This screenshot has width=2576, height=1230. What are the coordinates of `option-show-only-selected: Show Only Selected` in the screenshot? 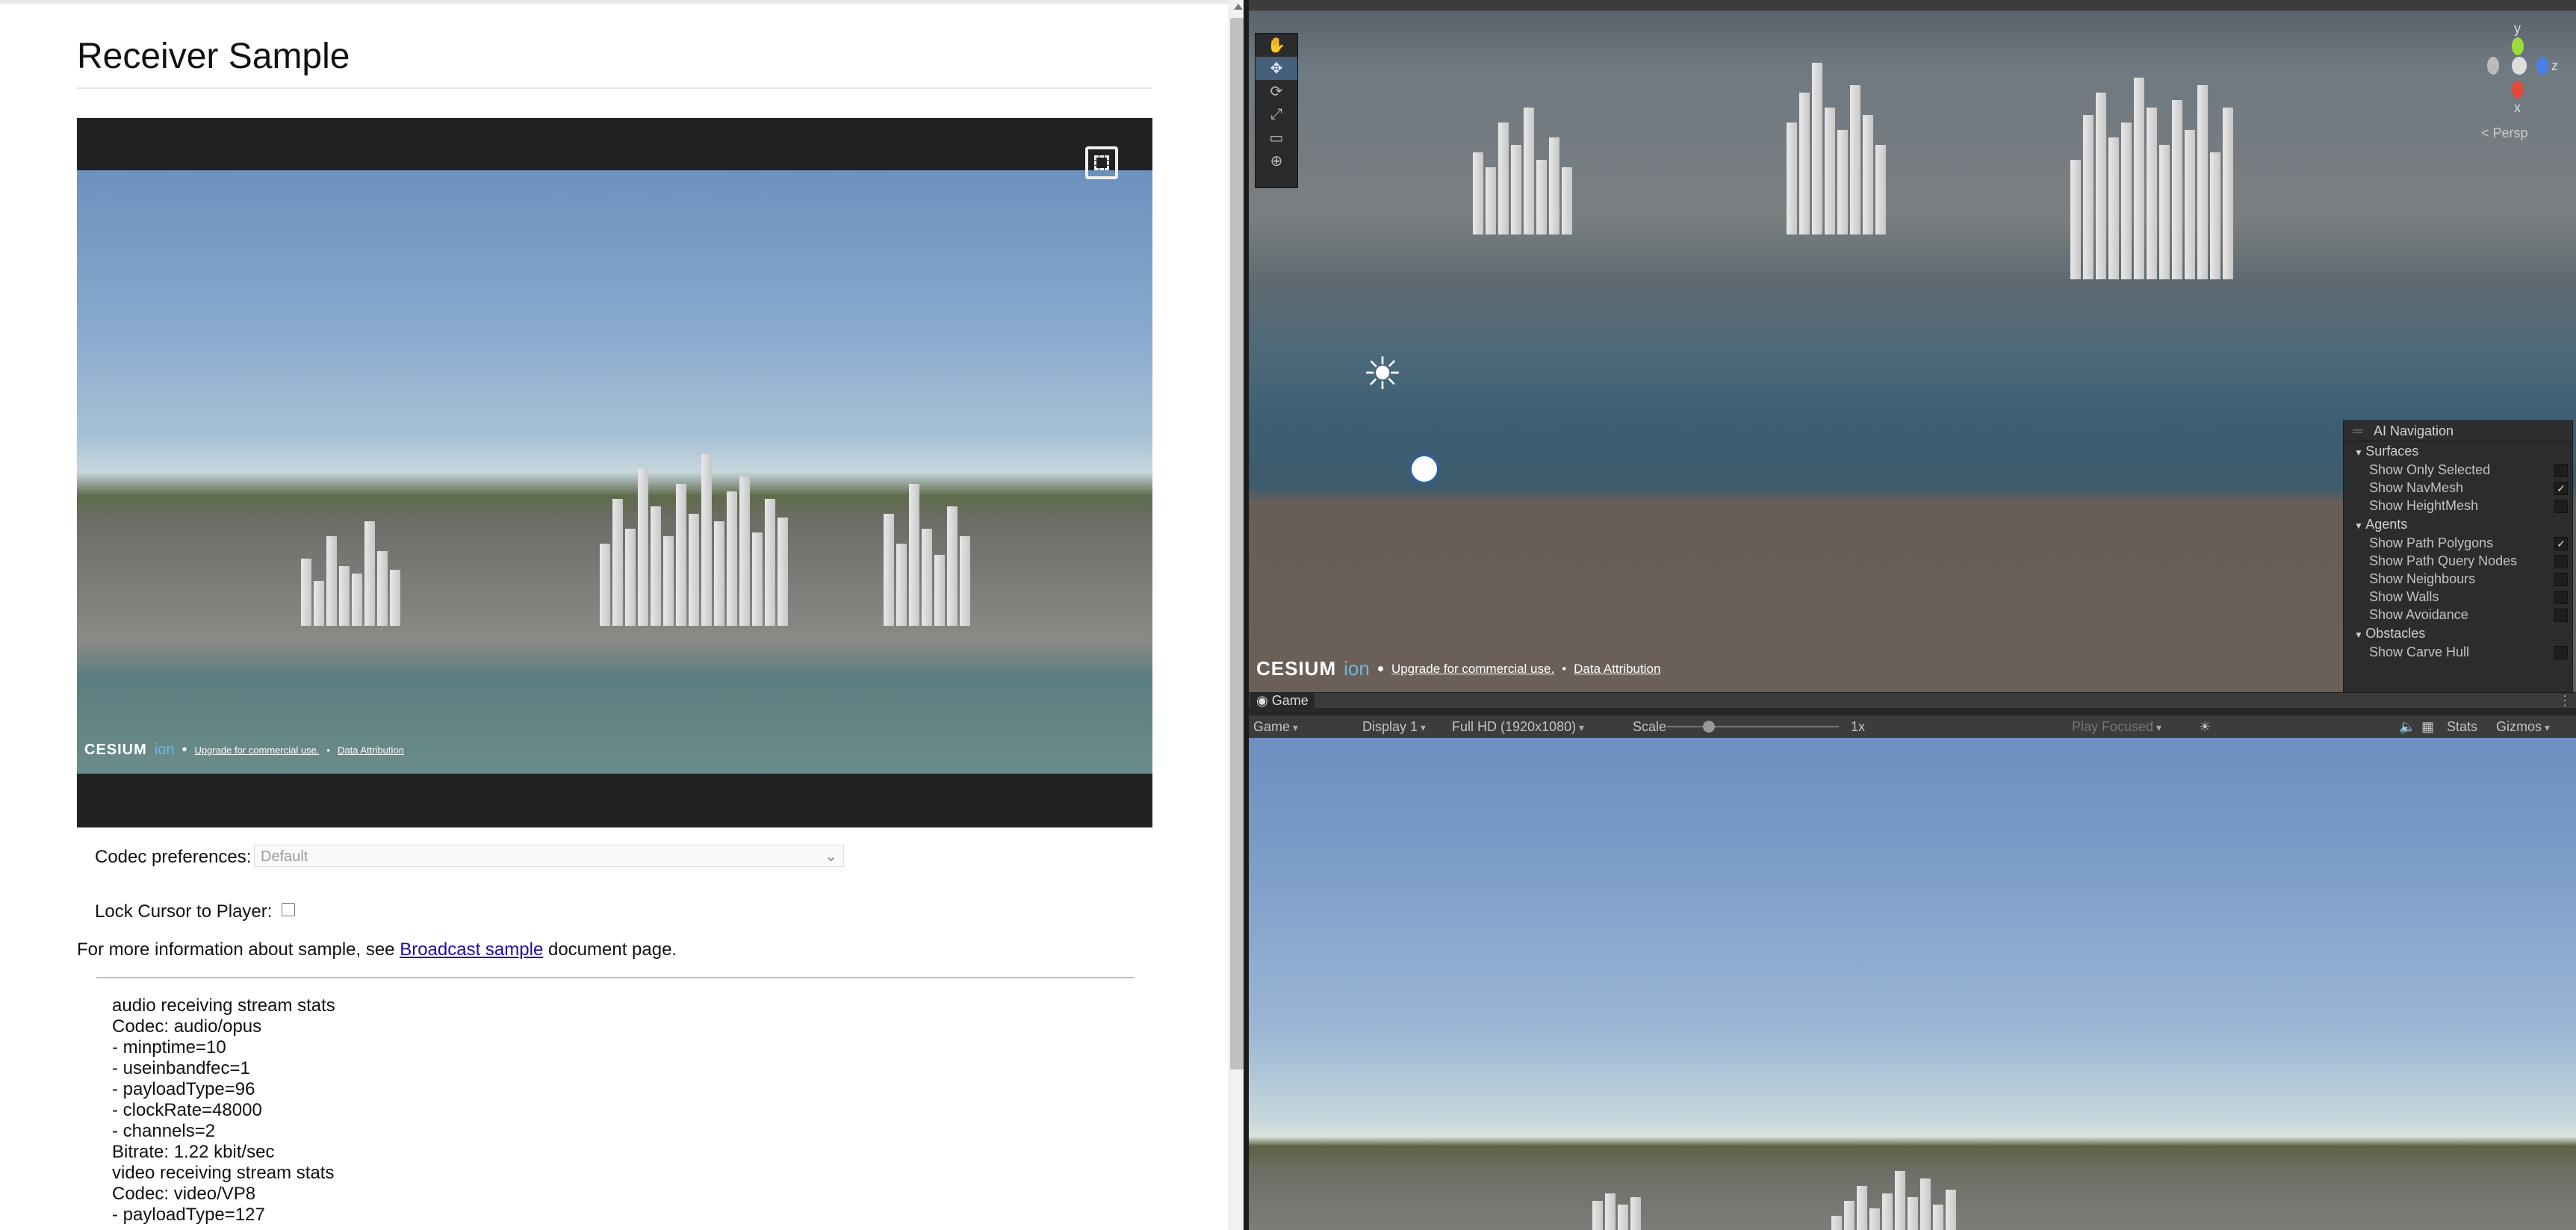 It's located at (2458, 470).